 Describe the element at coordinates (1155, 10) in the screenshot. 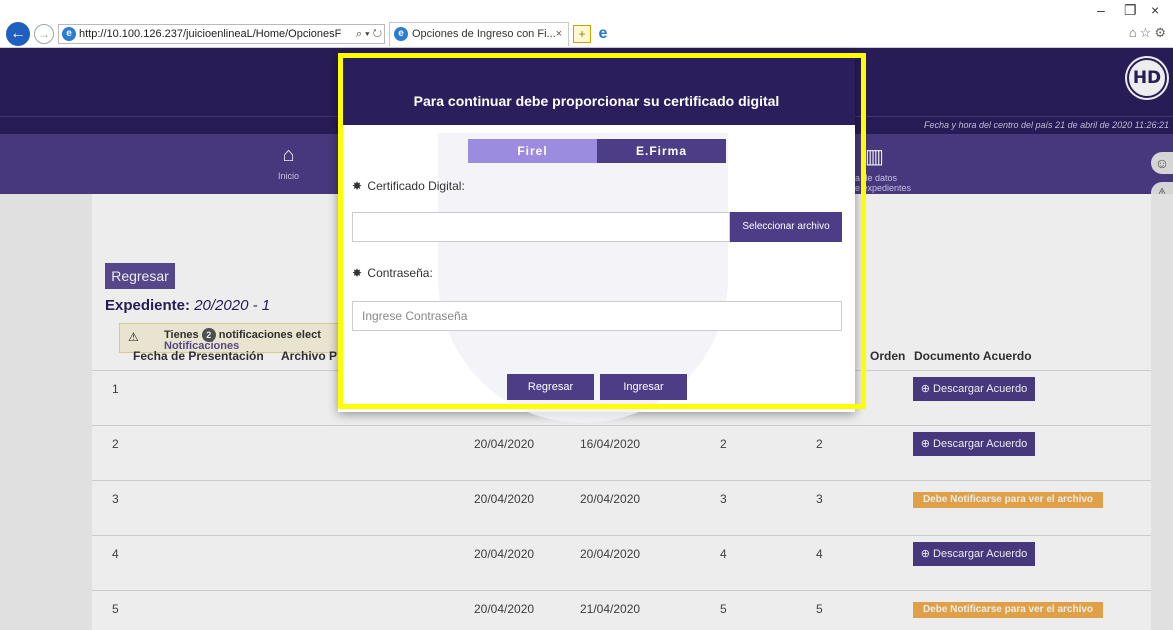

I see `close-window-button: ×` at that location.